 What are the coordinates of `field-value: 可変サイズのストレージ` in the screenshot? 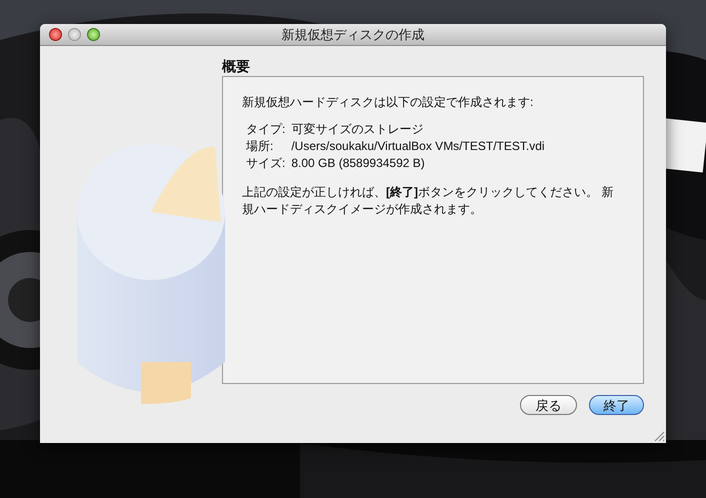 It's located at (357, 129).